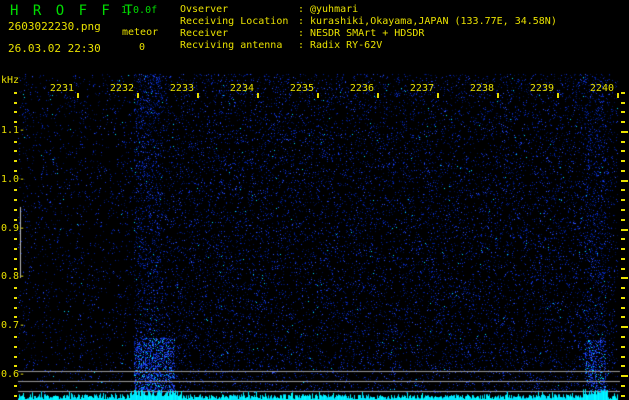 This screenshot has height=400, width=629. What do you see at coordinates (234, 21) in the screenshot?
I see `info-label: Receiving Location` at bounding box center [234, 21].